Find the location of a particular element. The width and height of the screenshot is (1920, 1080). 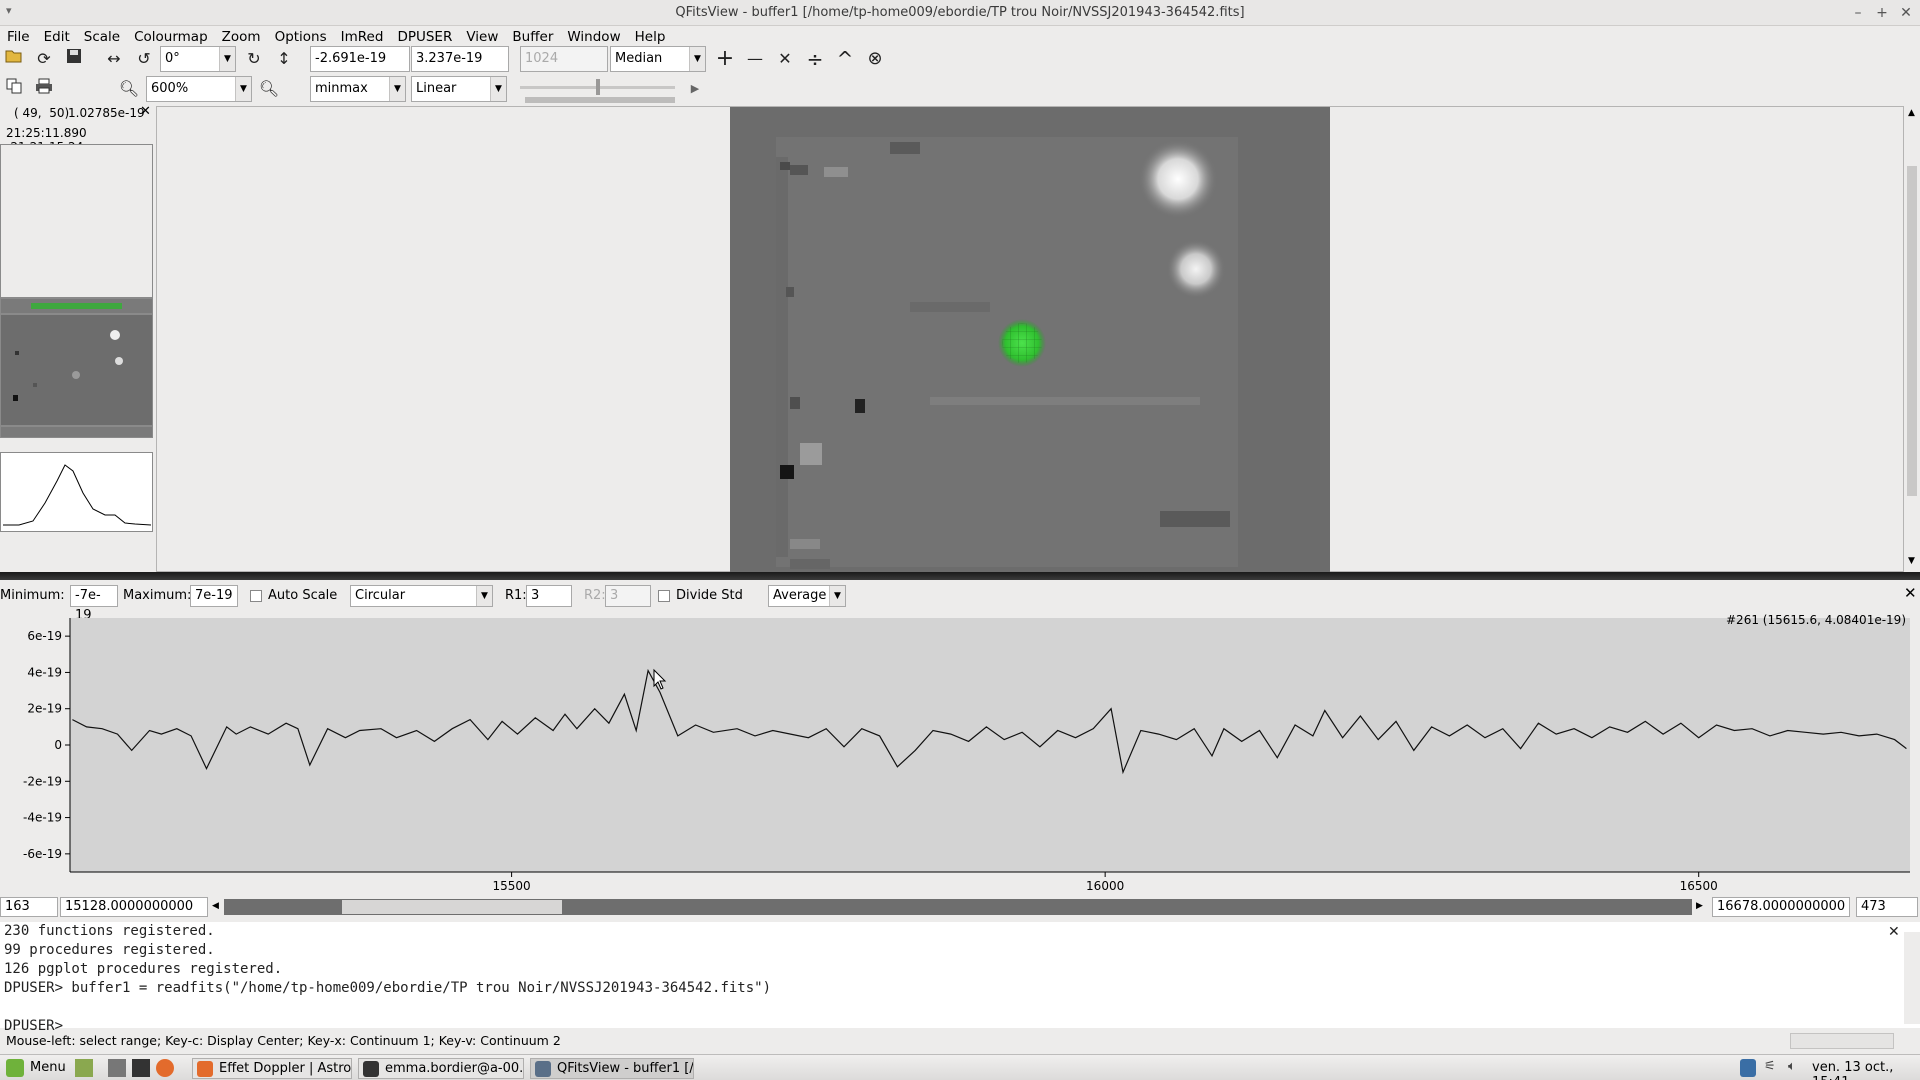

range-scrollbar is located at coordinates (958, 907).